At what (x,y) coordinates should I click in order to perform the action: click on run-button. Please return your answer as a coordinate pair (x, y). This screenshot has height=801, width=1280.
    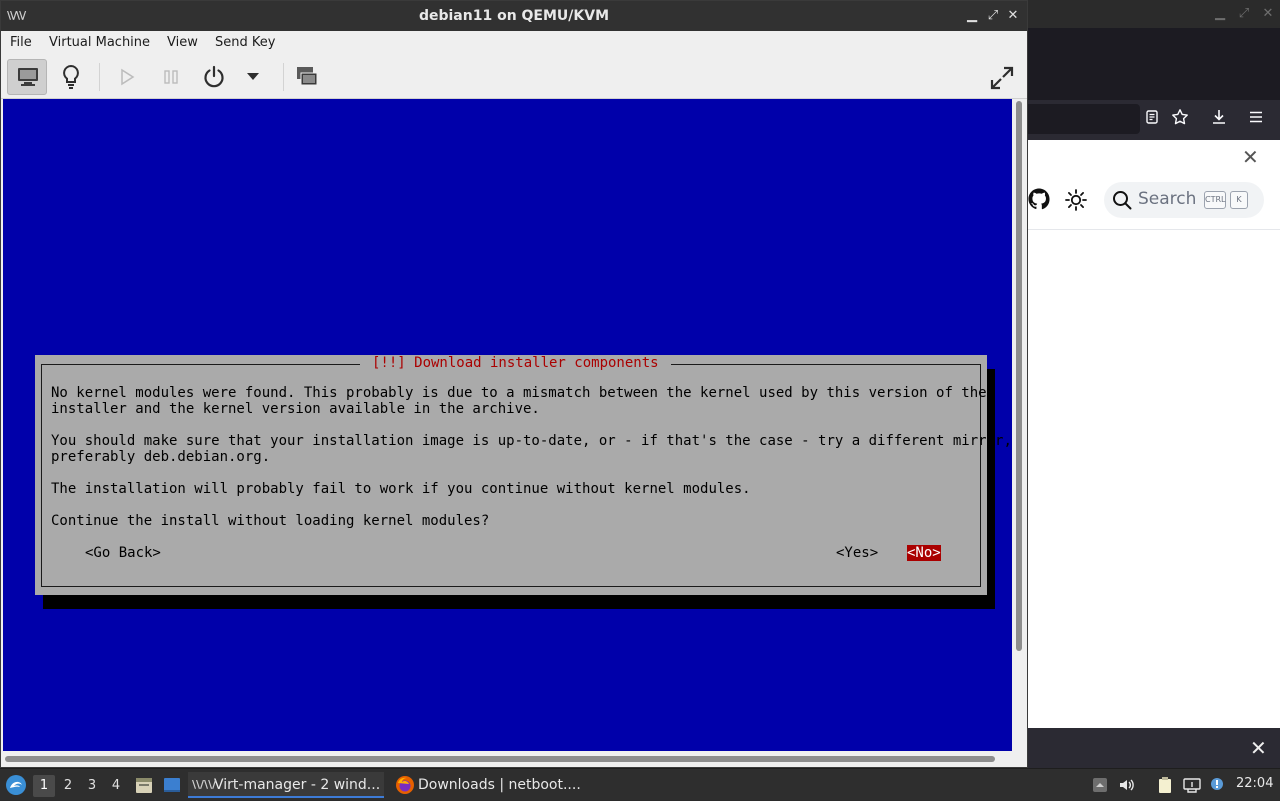
    Looking at the image, I should click on (127, 77).